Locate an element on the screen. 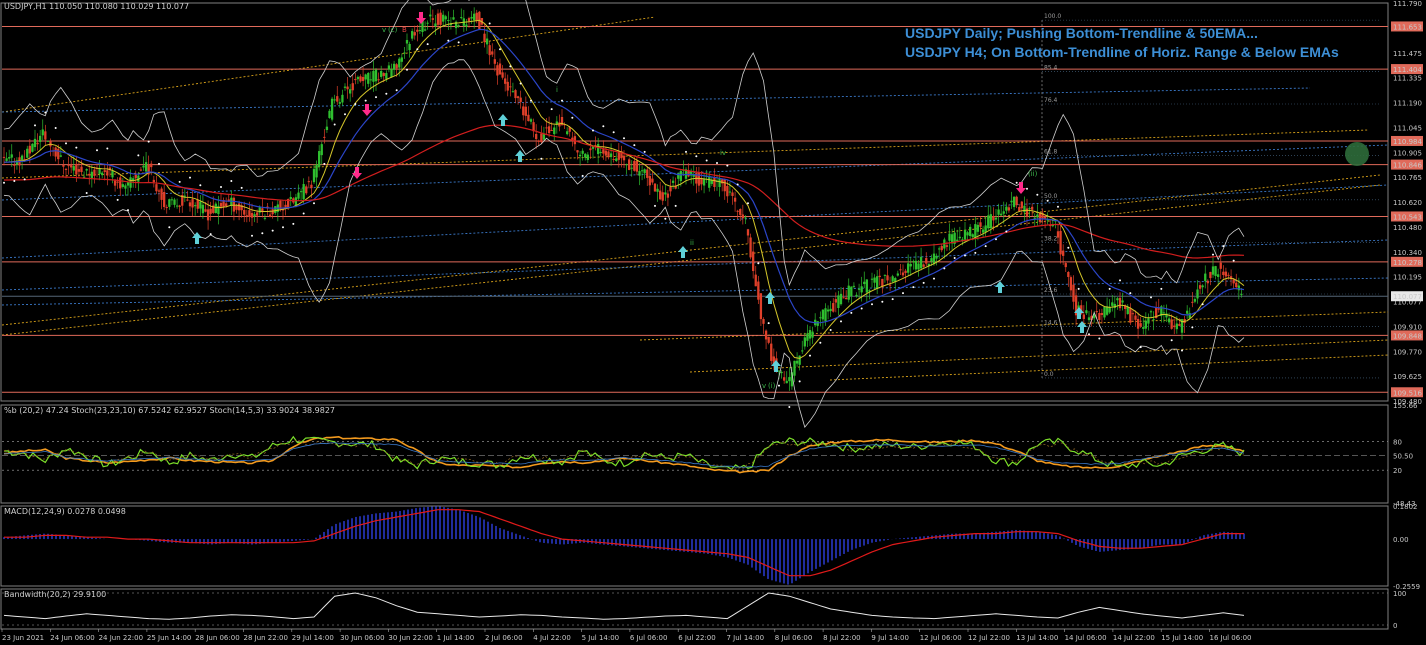 This screenshot has width=1426, height=645. fib-label-8: 0.0 is located at coordinates (1049, 374).